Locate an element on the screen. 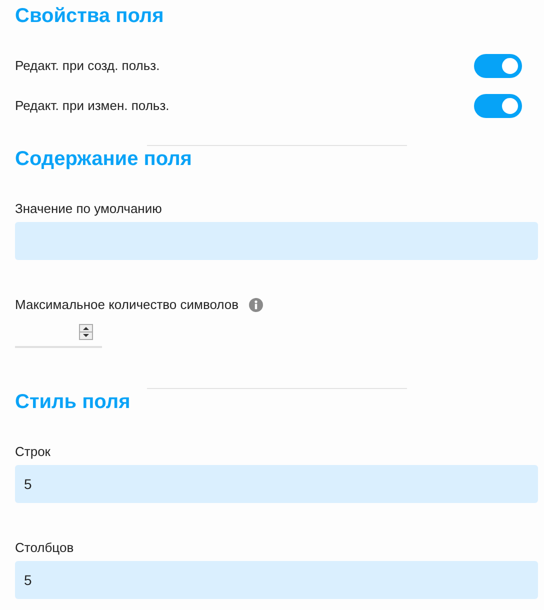 Image resolution: width=544 pixels, height=610 pixels. section-heading: Свойства поля is located at coordinates (90, 16).